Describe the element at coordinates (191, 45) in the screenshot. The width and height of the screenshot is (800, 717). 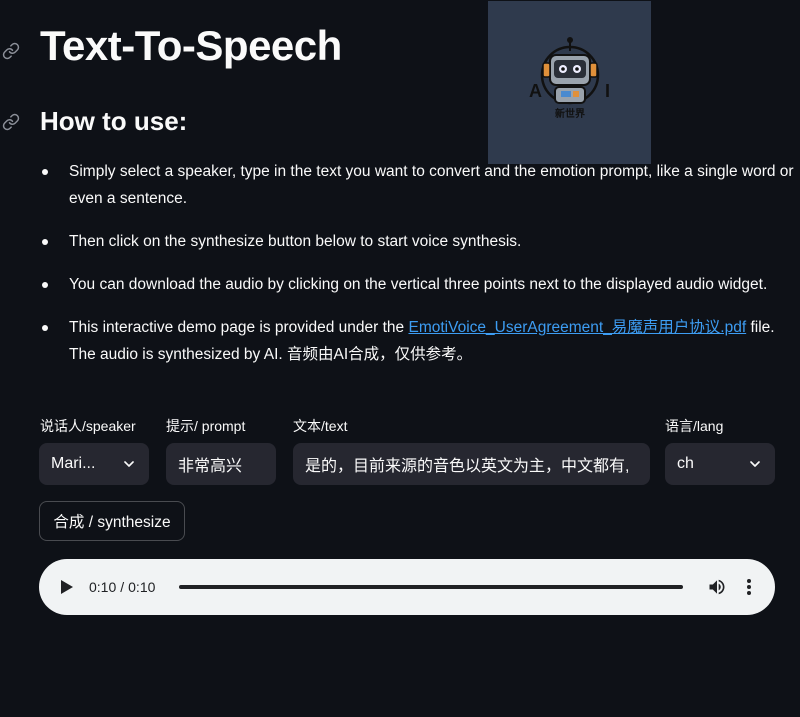
I see `page-title: Text-To-Speech` at that location.